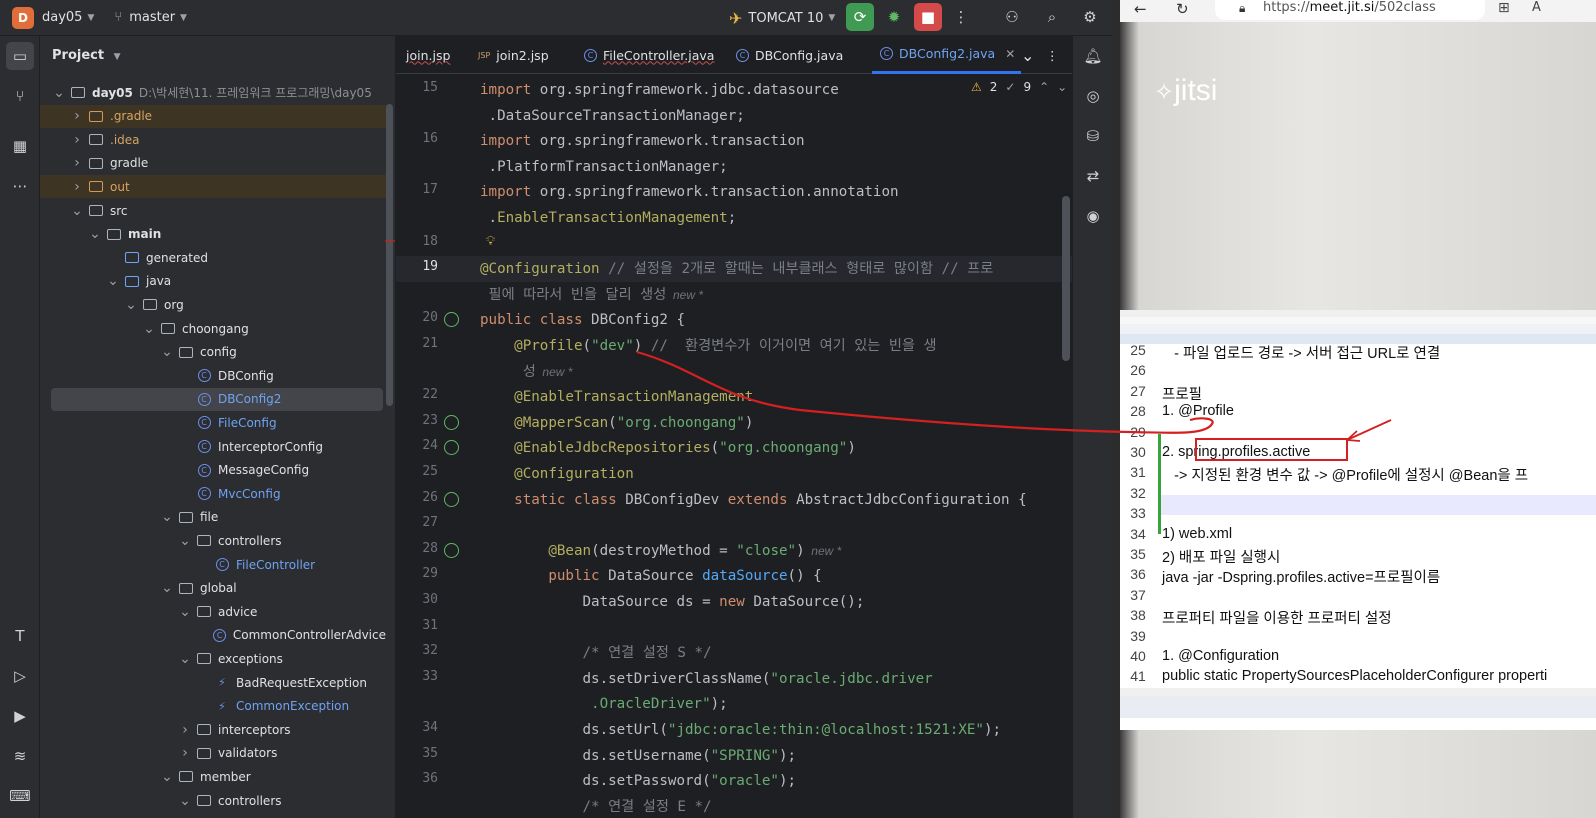  I want to click on code-line: @EnableTransactionManagement, so click(616, 397).